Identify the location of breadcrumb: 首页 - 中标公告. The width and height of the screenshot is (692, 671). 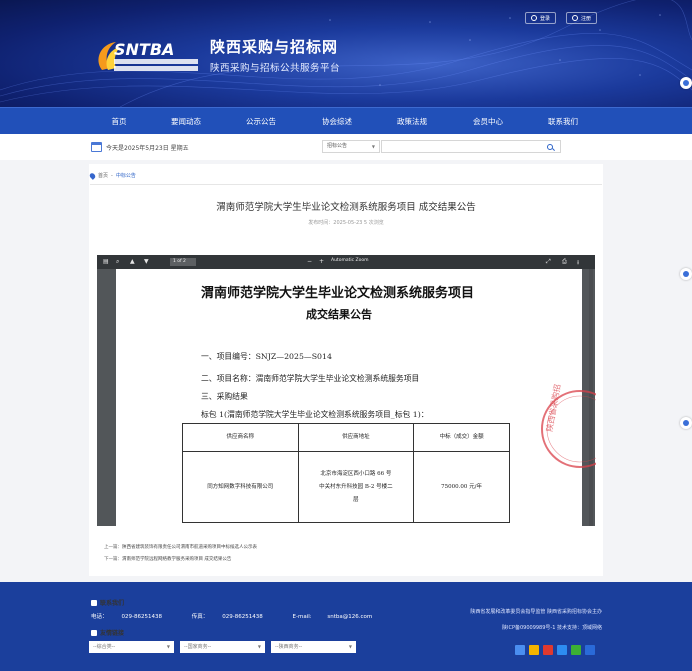
(112, 175).